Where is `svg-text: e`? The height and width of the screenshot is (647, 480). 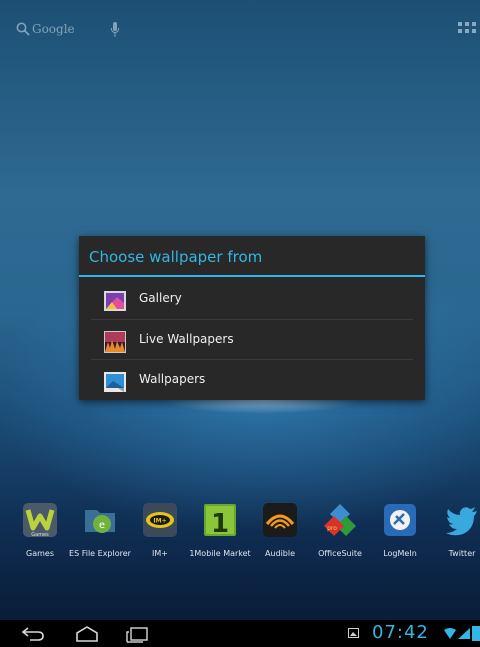 svg-text: e is located at coordinates (102, 525).